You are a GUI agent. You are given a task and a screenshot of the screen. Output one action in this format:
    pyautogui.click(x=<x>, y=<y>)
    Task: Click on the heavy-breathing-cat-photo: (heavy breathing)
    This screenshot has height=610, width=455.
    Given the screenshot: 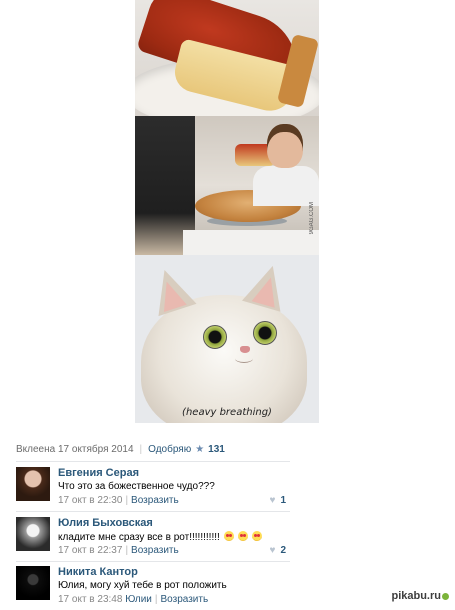 What is the action you would take?
    pyautogui.click(x=227, y=339)
    